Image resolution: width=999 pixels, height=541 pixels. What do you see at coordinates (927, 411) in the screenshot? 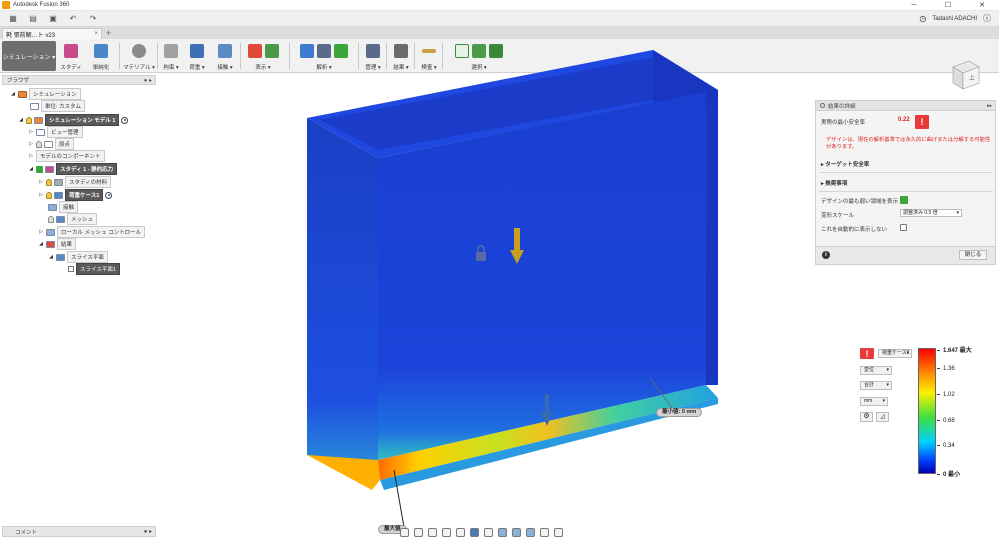
I see `legend-color-bar` at bounding box center [927, 411].